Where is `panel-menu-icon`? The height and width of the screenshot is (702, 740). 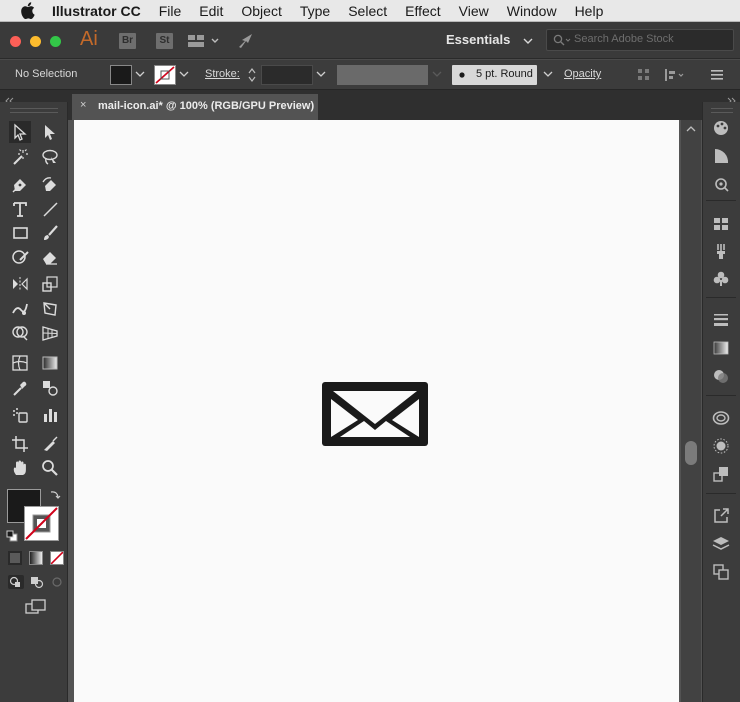 panel-menu-icon is located at coordinates (717, 77).